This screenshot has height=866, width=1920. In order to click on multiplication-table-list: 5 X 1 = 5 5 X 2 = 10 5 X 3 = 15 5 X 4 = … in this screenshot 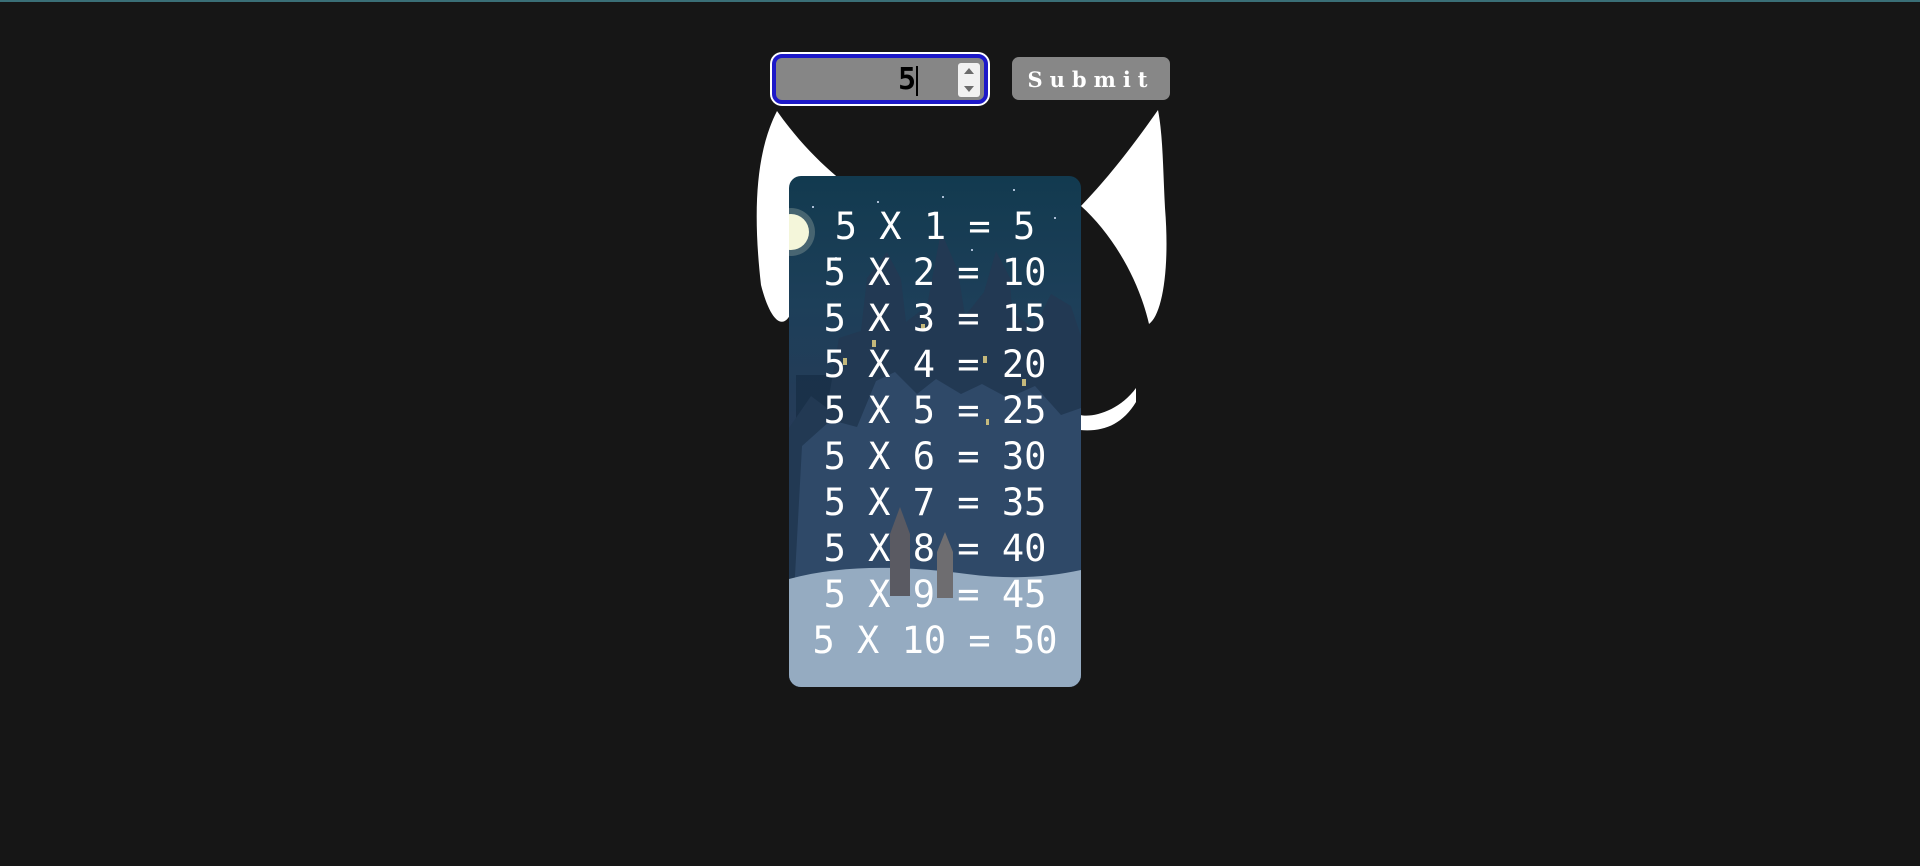, I will do `click(935, 434)`.